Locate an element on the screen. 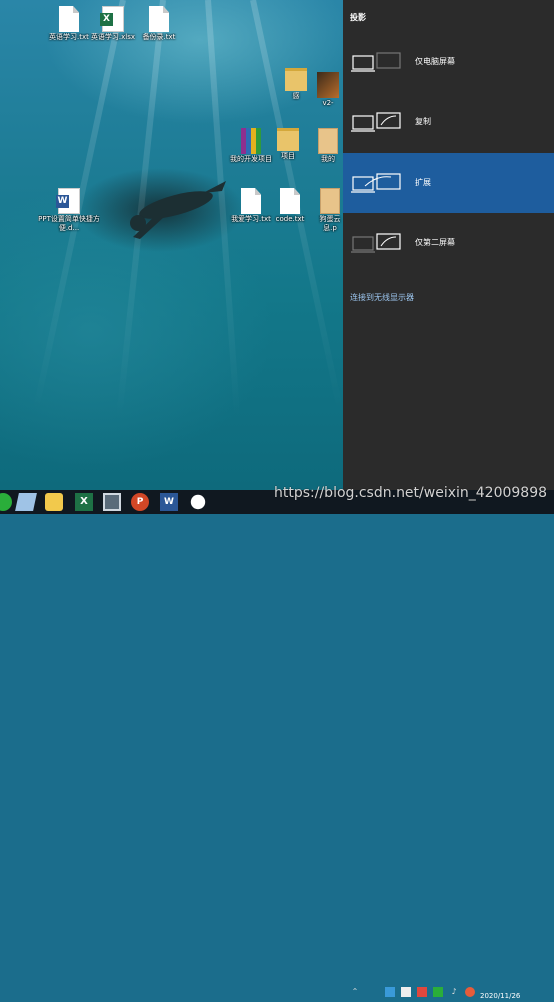 The height and width of the screenshot is (1002, 554). duplicate-icon is located at coordinates (376, 122).